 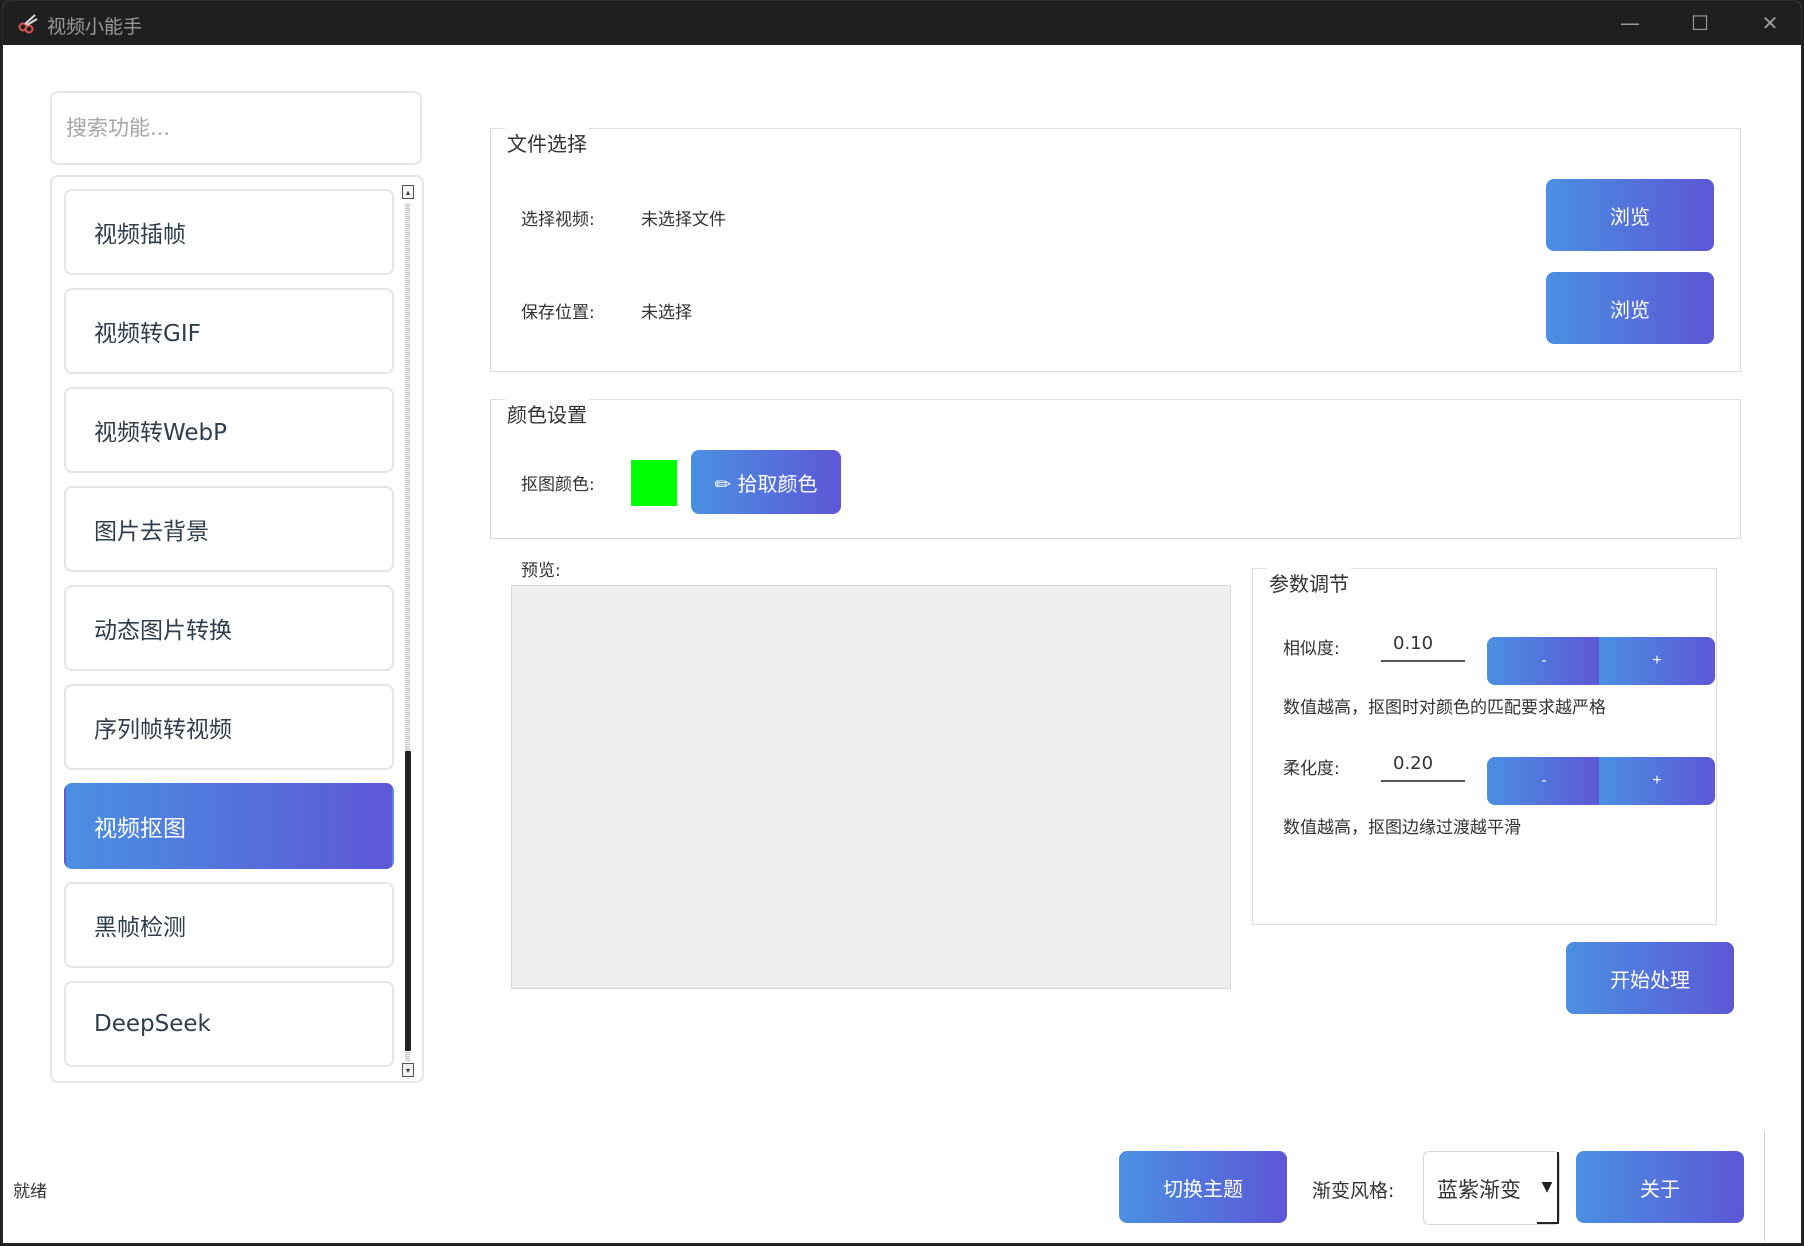 I want to click on video-path-value: 未选择文件, so click(x=683, y=220).